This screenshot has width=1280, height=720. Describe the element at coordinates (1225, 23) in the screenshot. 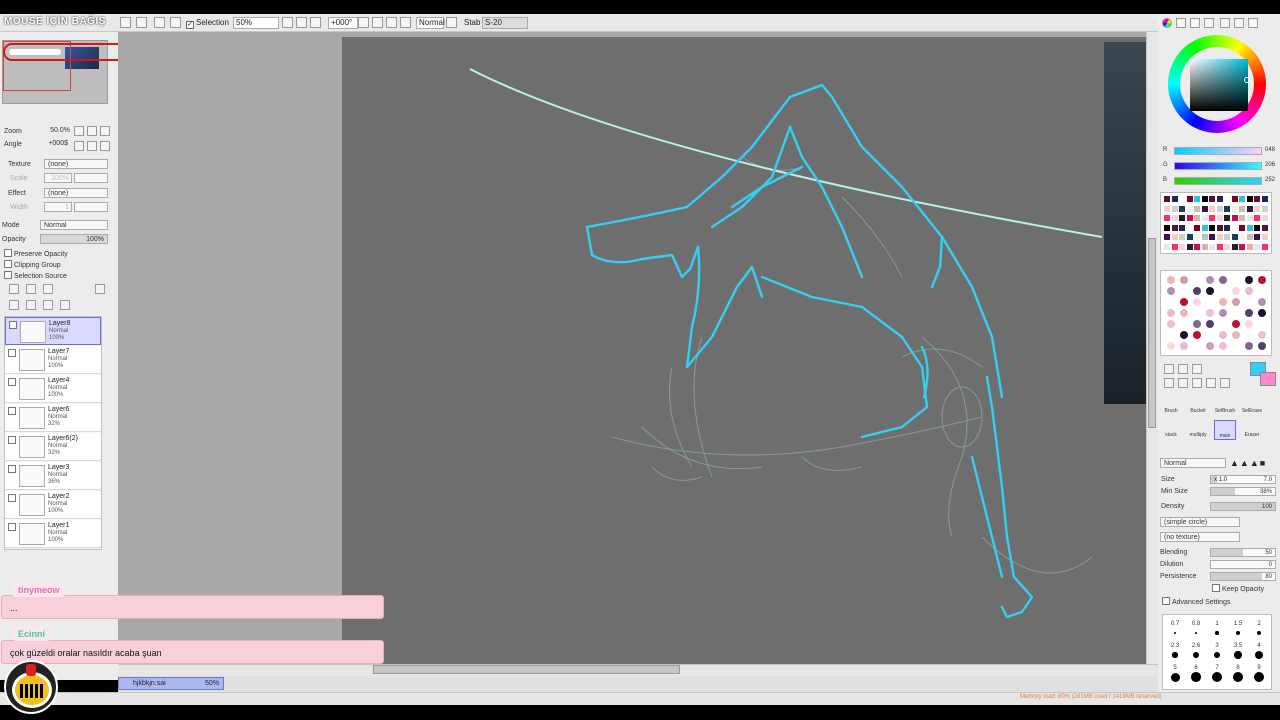

I see `swatches-toggle-icon` at that location.